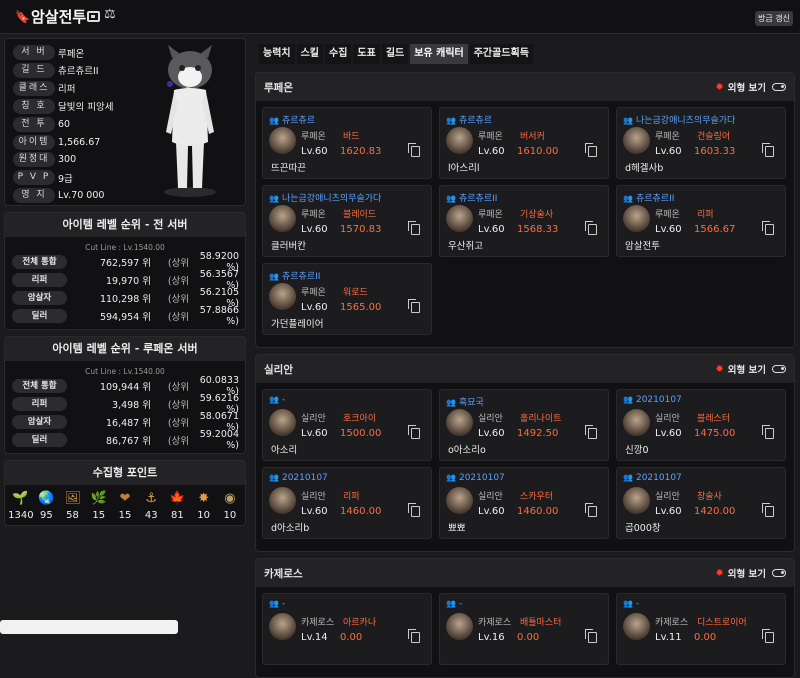 The width and height of the screenshot is (800, 678). Describe the element at coordinates (125, 263) in the screenshot. I see `ranking-rank: 762,597 위` at that location.